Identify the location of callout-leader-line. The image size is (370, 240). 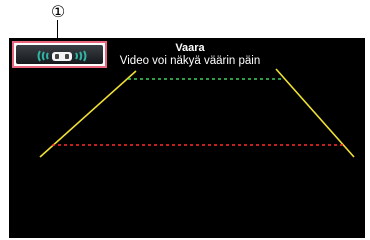
(57, 30).